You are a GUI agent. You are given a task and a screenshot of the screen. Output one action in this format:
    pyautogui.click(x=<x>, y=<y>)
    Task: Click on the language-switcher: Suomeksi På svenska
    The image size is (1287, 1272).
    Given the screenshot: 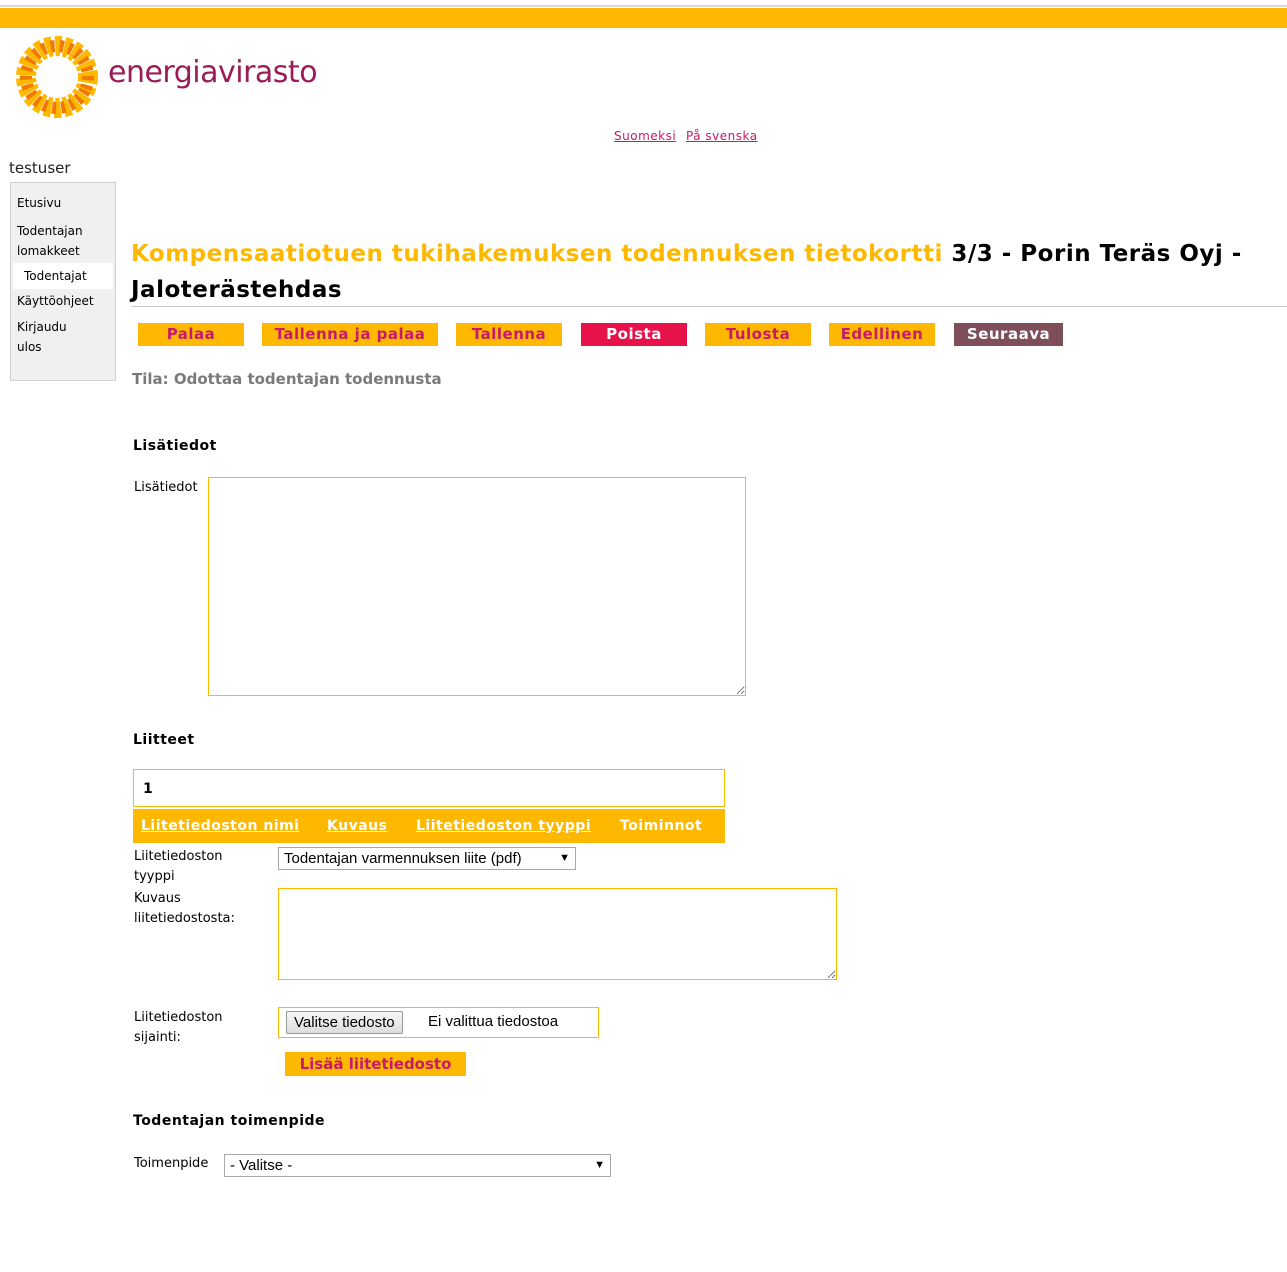 What is the action you would take?
    pyautogui.click(x=689, y=136)
    